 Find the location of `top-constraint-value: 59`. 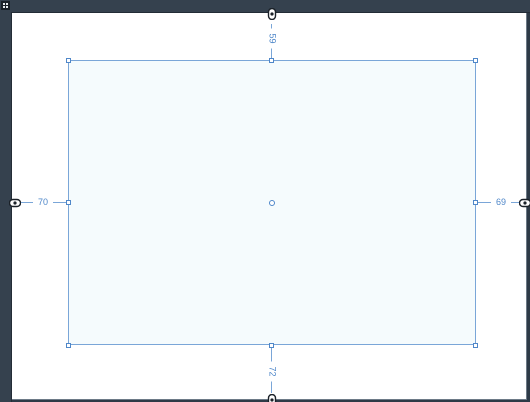

top-constraint-value: 59 is located at coordinates (272, 38).